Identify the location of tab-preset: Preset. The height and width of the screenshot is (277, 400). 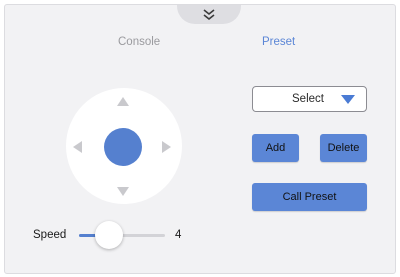
(278, 42).